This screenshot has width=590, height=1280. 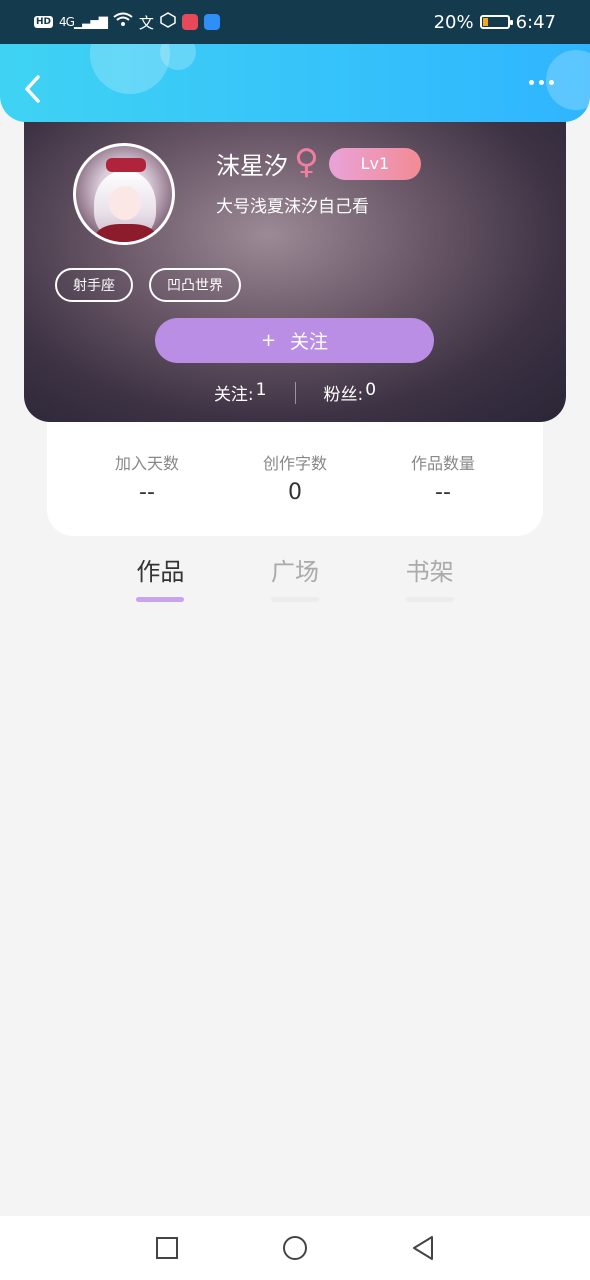 What do you see at coordinates (189, 22) in the screenshot?
I see `reader-app-icon` at bounding box center [189, 22].